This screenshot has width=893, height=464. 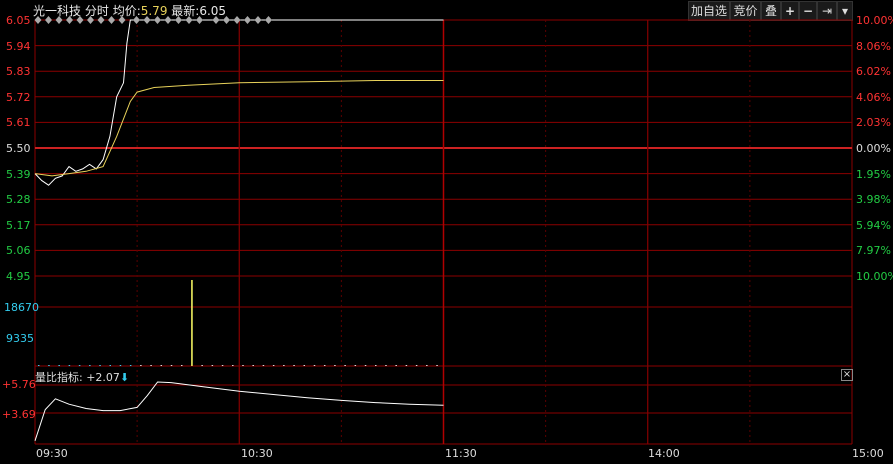 What do you see at coordinates (847, 375) in the screenshot?
I see `close-indicator-button: ×` at bounding box center [847, 375].